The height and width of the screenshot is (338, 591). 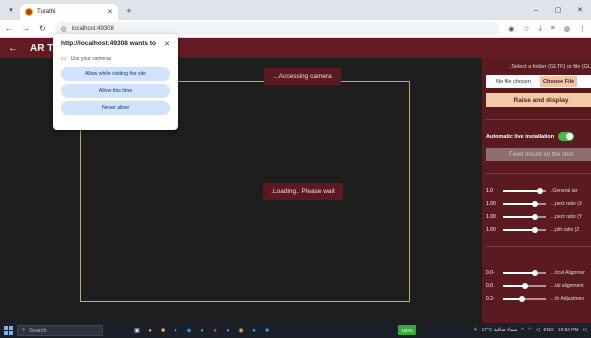 I want to click on maximize-icon: ▢, so click(x=558, y=10).